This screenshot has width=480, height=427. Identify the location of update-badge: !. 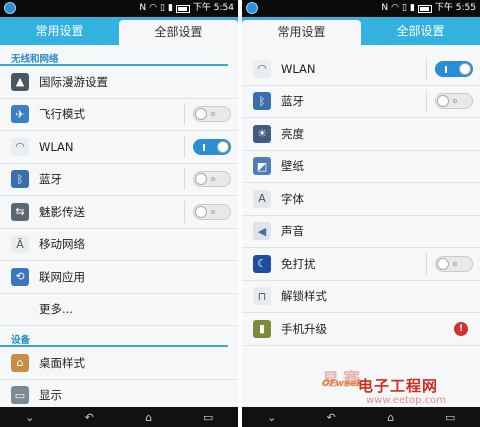
(461, 328).